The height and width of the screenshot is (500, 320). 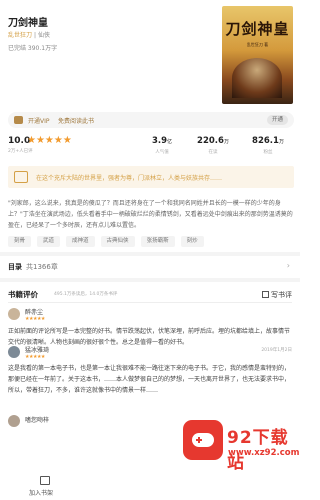 What do you see at coordinates (20, 35) in the screenshot?
I see `author-name: 乱世狂刀` at bounding box center [20, 35].